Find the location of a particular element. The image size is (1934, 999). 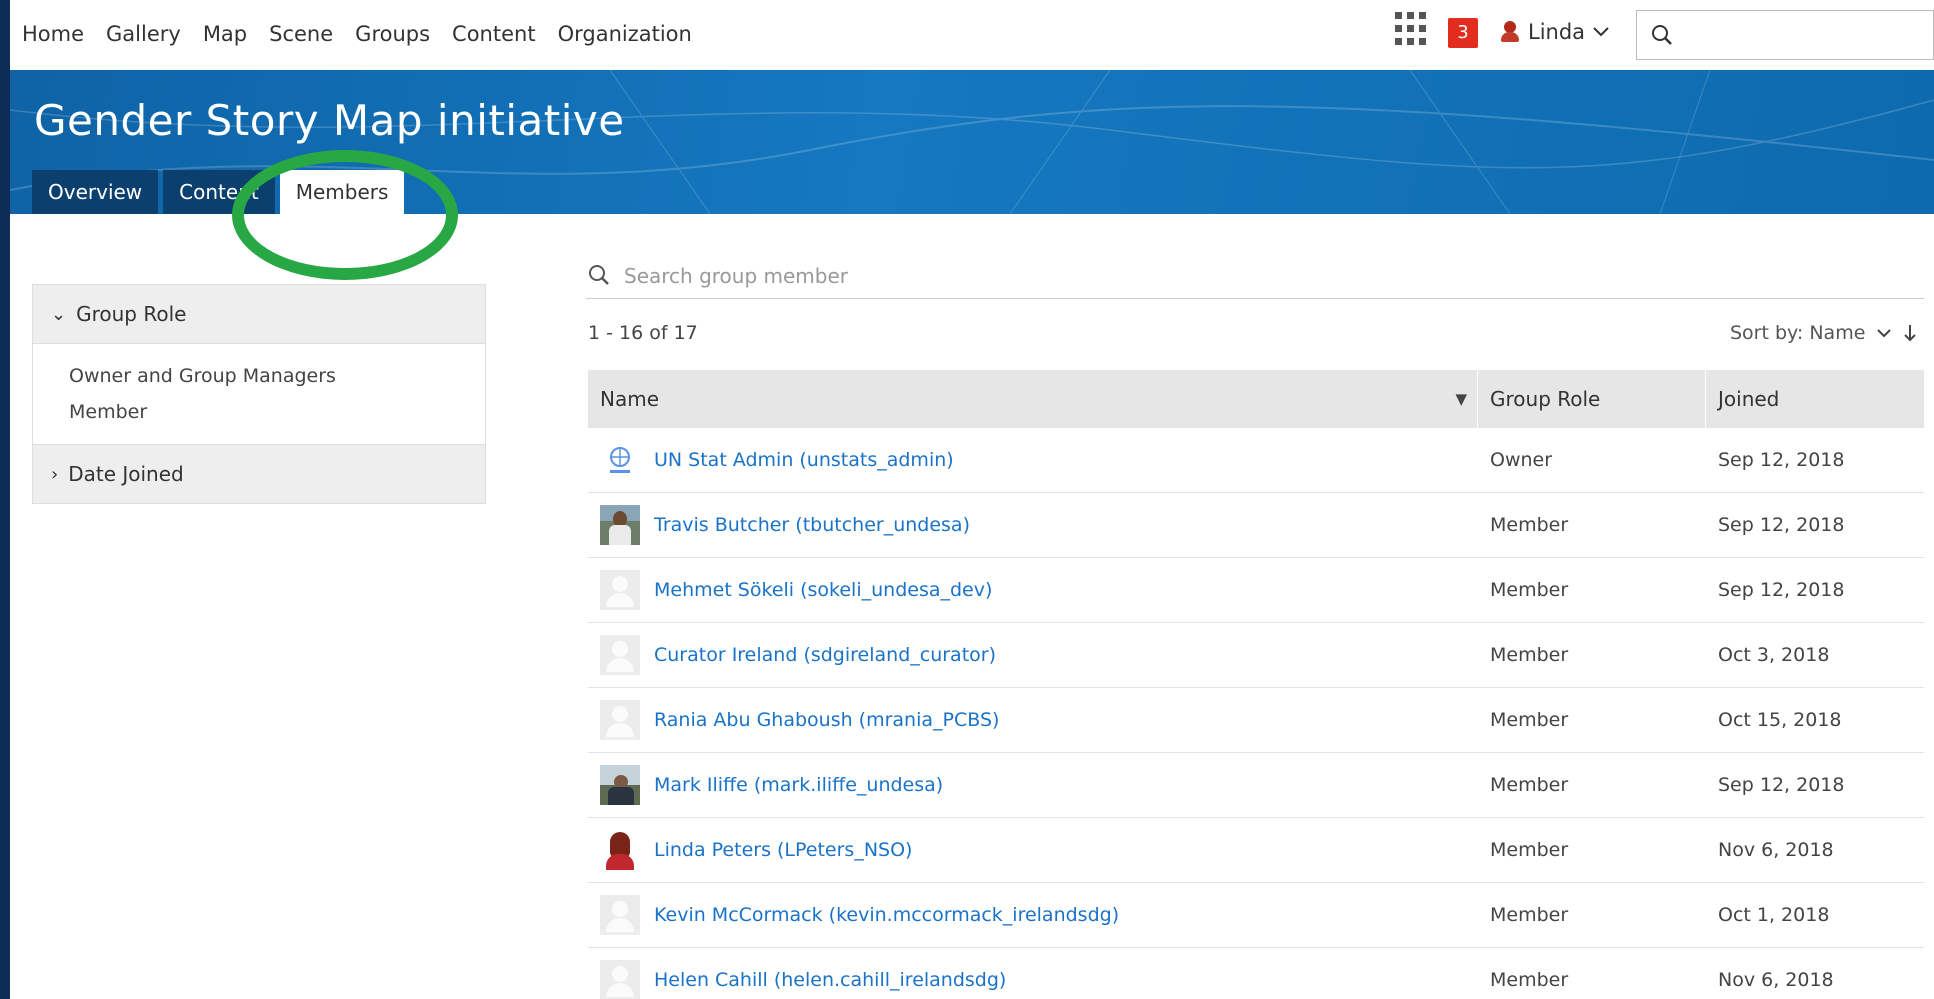

member-joined: Oct 3, 2018 is located at coordinates (1774, 655).